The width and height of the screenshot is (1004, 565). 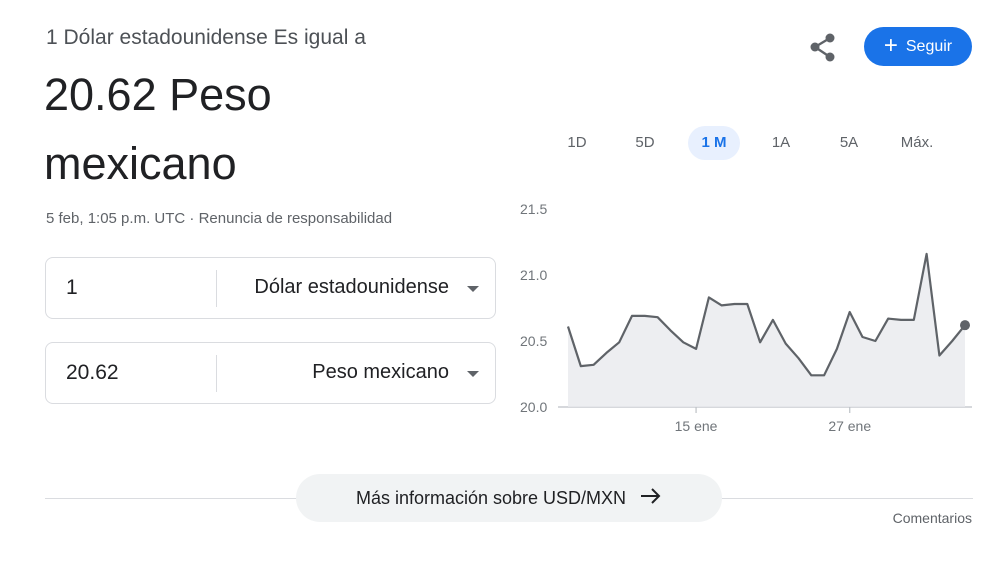 I want to click on to-currency-select: Peso mexicano, so click(x=380, y=372).